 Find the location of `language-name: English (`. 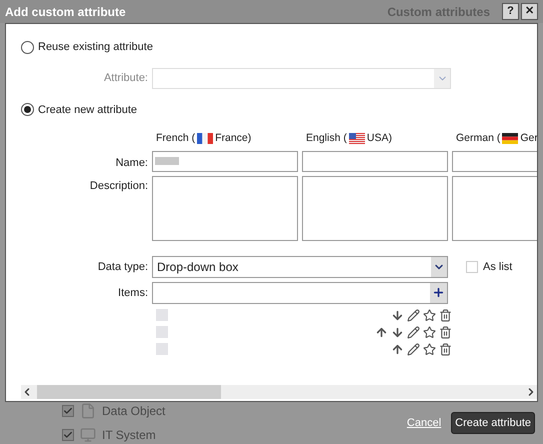

language-name: English ( is located at coordinates (326, 138).